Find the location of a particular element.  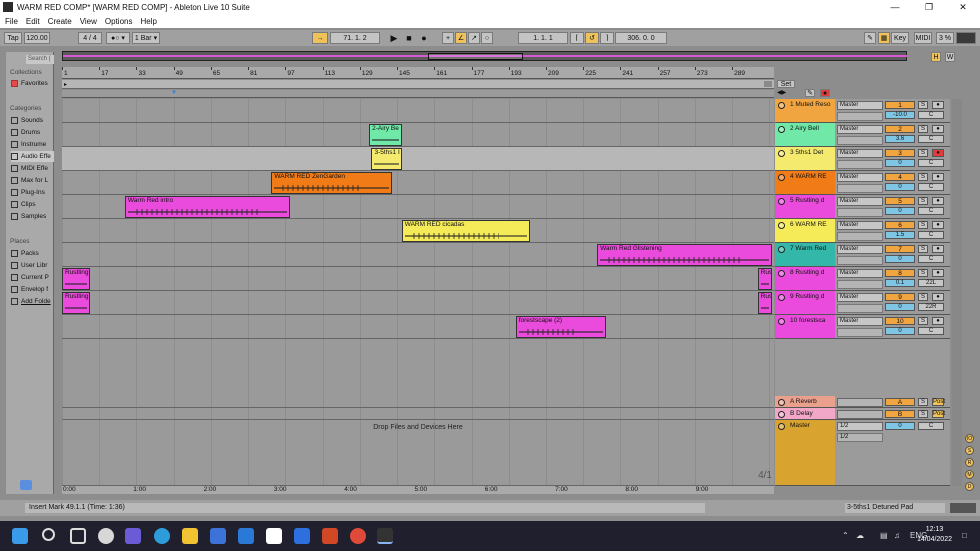

browser-item-instruments: Instrume is located at coordinates (32, 144).